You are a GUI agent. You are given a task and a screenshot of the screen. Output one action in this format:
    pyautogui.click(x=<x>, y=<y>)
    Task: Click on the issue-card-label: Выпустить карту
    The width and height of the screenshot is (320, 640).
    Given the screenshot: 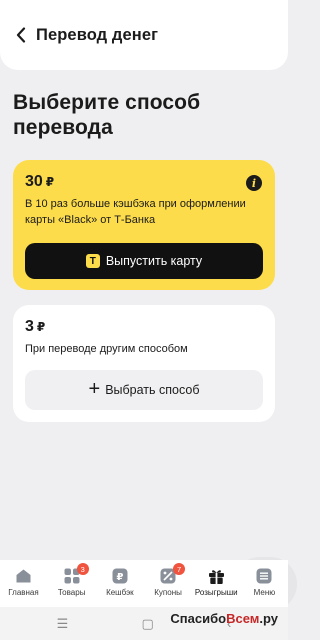 What is the action you would take?
    pyautogui.click(x=154, y=261)
    